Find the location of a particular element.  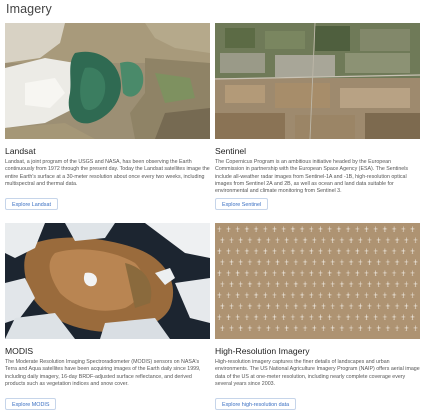

page-title: Imagery is located at coordinates (29, 9).